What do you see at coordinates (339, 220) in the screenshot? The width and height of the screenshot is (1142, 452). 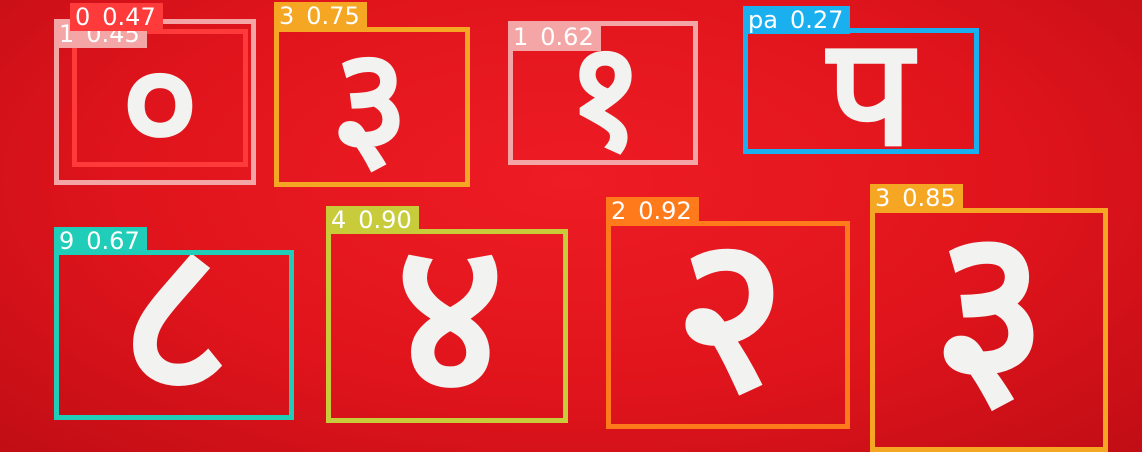 I see `detection-class: 4` at bounding box center [339, 220].